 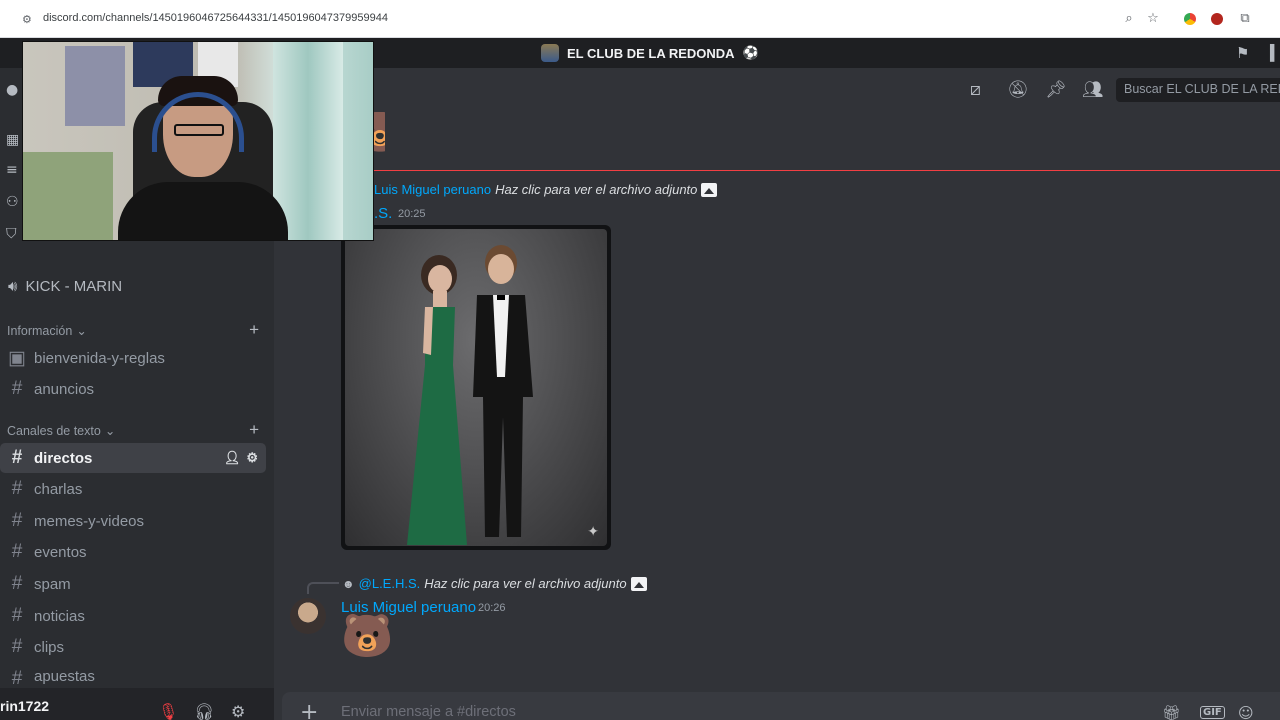 What do you see at coordinates (232, 458) in the screenshot?
I see `invite-icon: 👤︎` at bounding box center [232, 458].